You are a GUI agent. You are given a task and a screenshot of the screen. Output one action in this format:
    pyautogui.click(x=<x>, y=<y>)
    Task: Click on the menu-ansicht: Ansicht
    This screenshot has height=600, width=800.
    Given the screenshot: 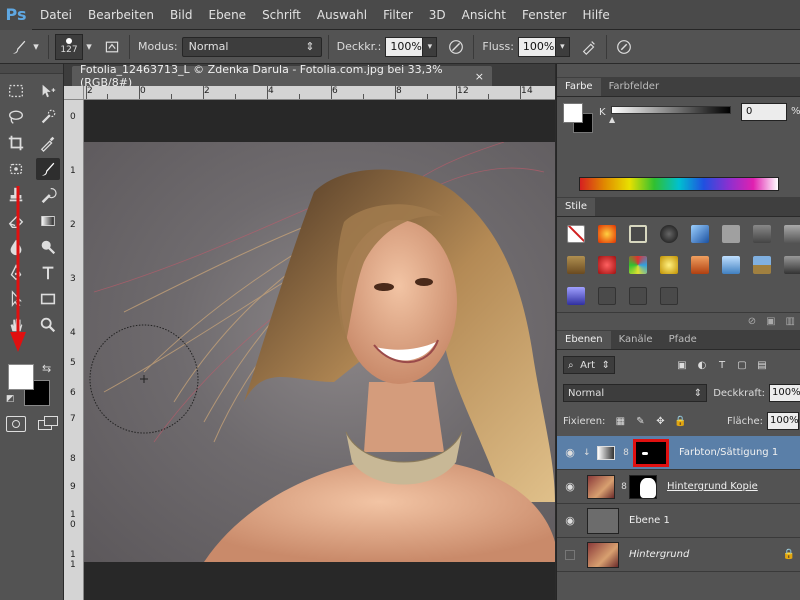 What is the action you would take?
    pyautogui.click(x=484, y=15)
    